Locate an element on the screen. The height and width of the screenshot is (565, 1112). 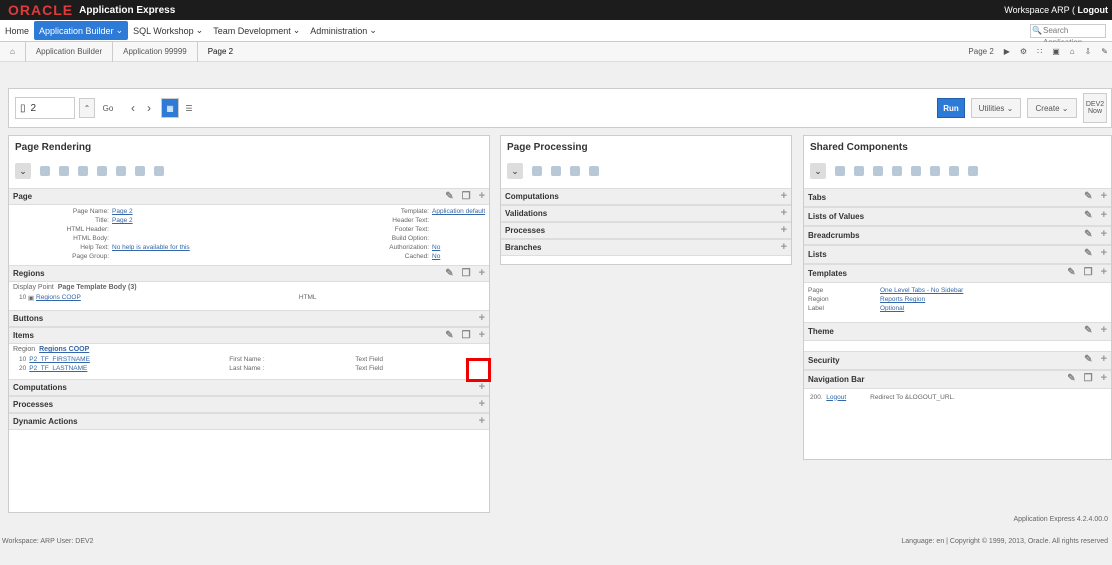
crumb-application-builder: Application Builder is located at coordinates (70, 51).